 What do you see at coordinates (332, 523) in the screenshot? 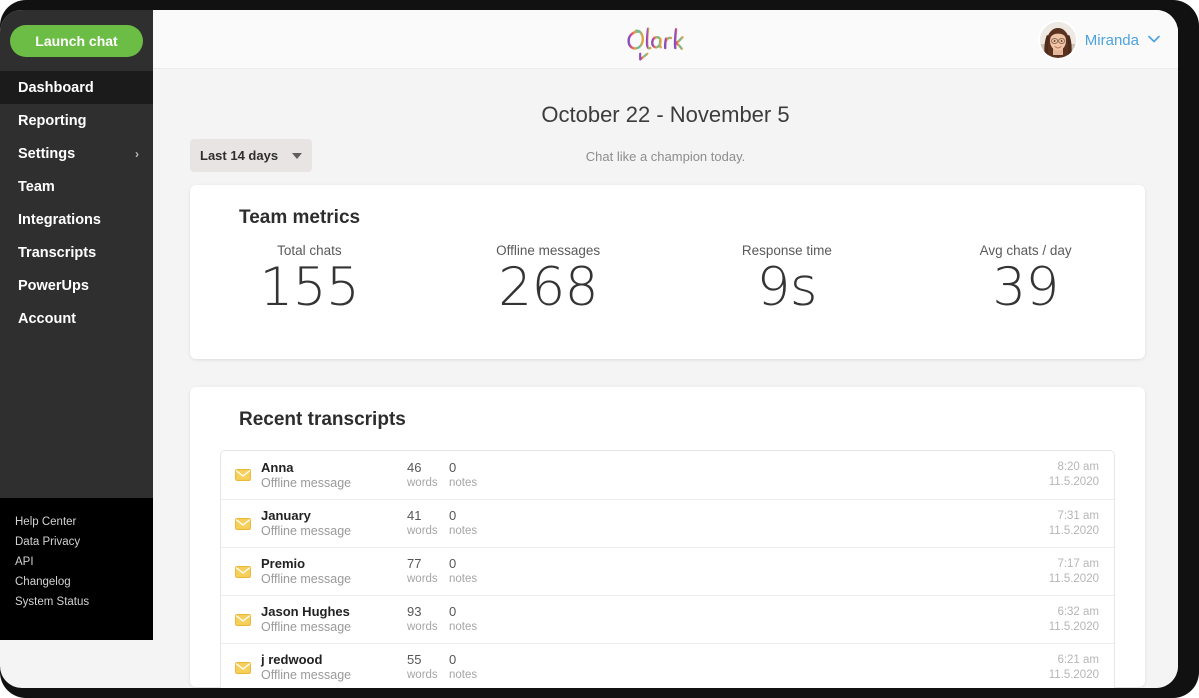
I see `transcript-name-column: January Offline message` at bounding box center [332, 523].